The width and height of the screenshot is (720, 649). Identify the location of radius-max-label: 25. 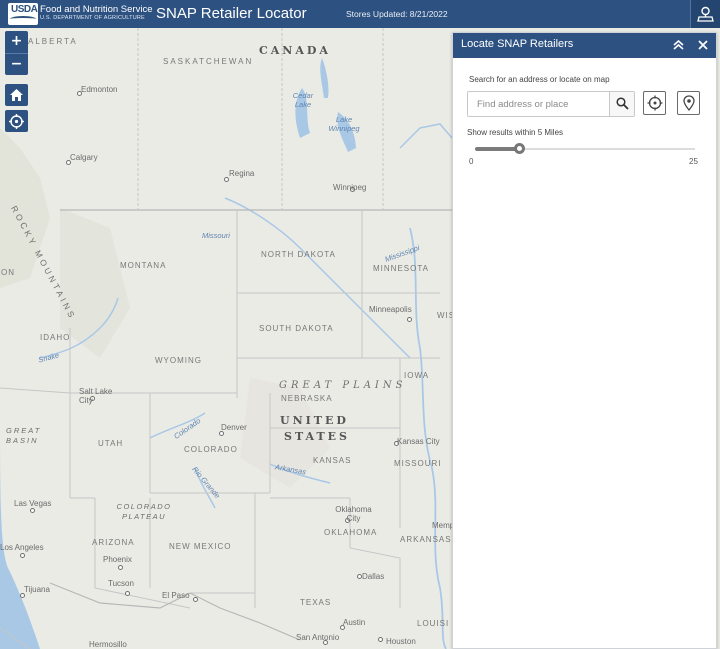
(693, 161).